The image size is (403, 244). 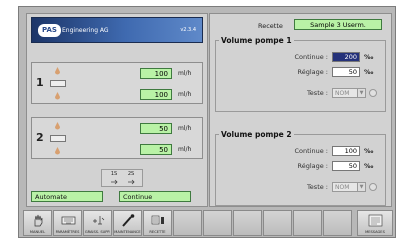 I want to click on wrench-icon, so click(x=128, y=220).